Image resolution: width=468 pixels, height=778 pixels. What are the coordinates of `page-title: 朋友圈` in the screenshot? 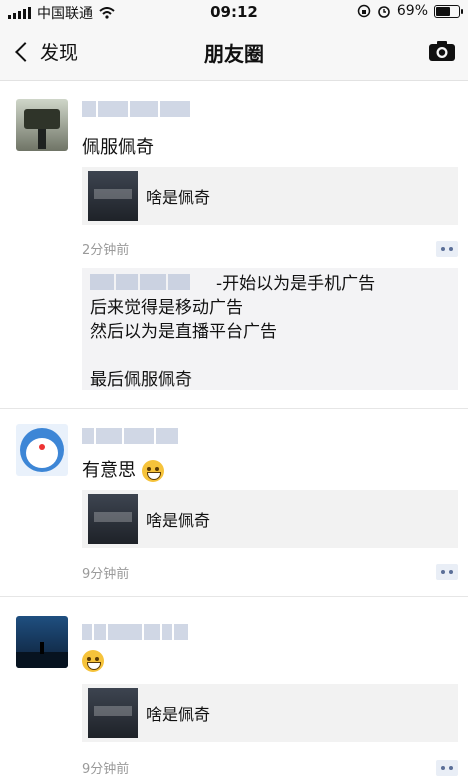 It's located at (234, 54).